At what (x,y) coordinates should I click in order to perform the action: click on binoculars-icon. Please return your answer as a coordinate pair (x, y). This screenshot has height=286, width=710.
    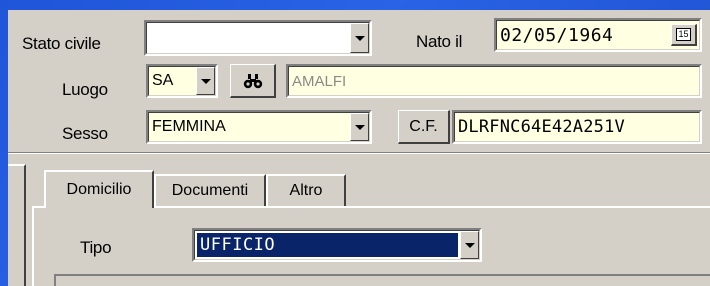
    Looking at the image, I should click on (252, 80).